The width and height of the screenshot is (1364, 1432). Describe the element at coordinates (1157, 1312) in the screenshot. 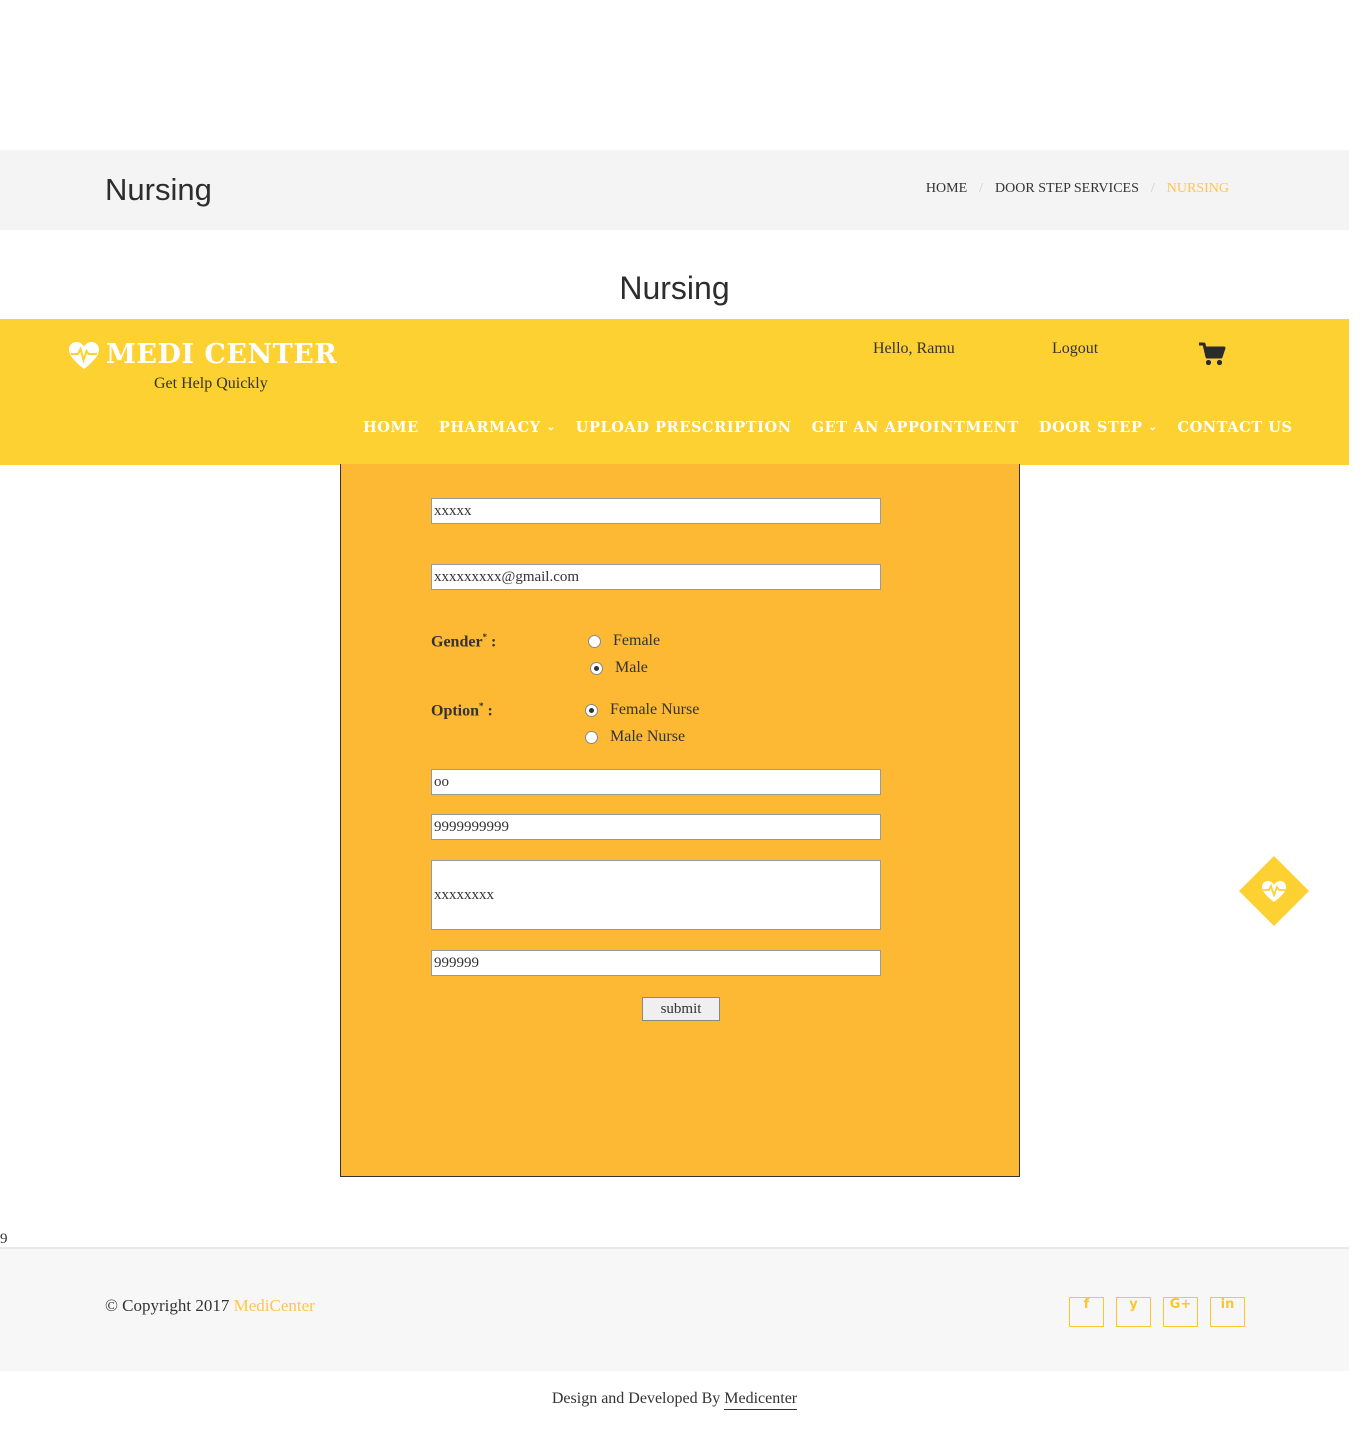

I see `social-links: f y G+ in` at that location.